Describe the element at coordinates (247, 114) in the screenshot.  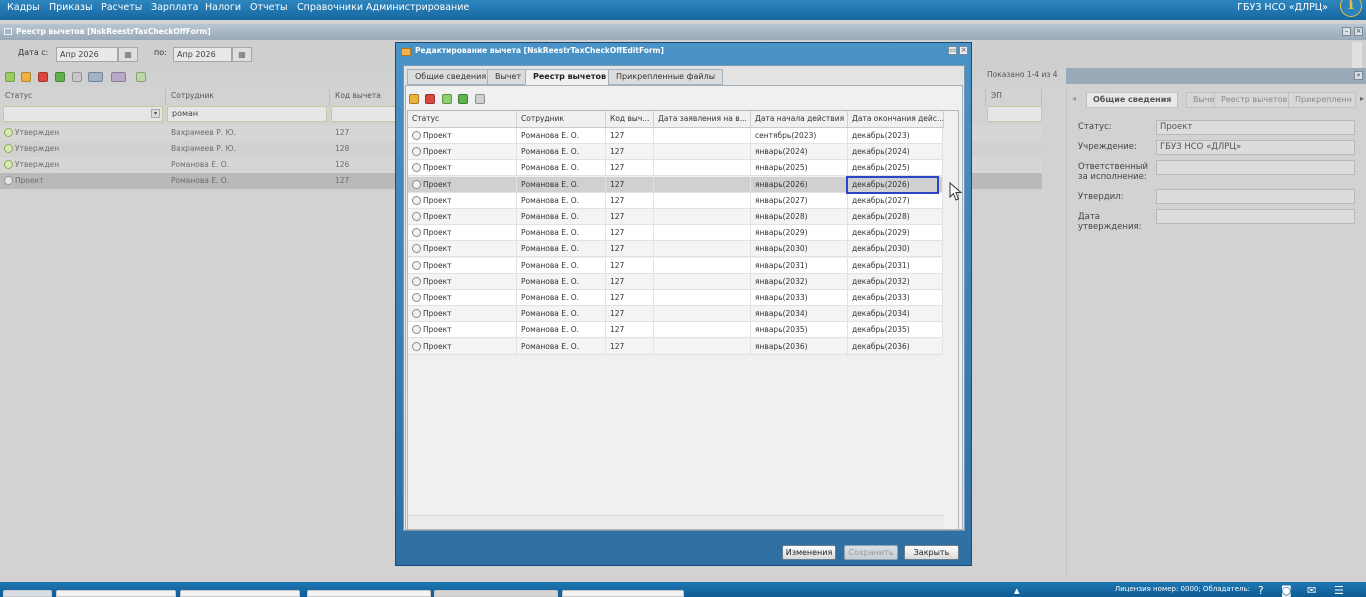
I see `employee-filter-input: роман` at that location.